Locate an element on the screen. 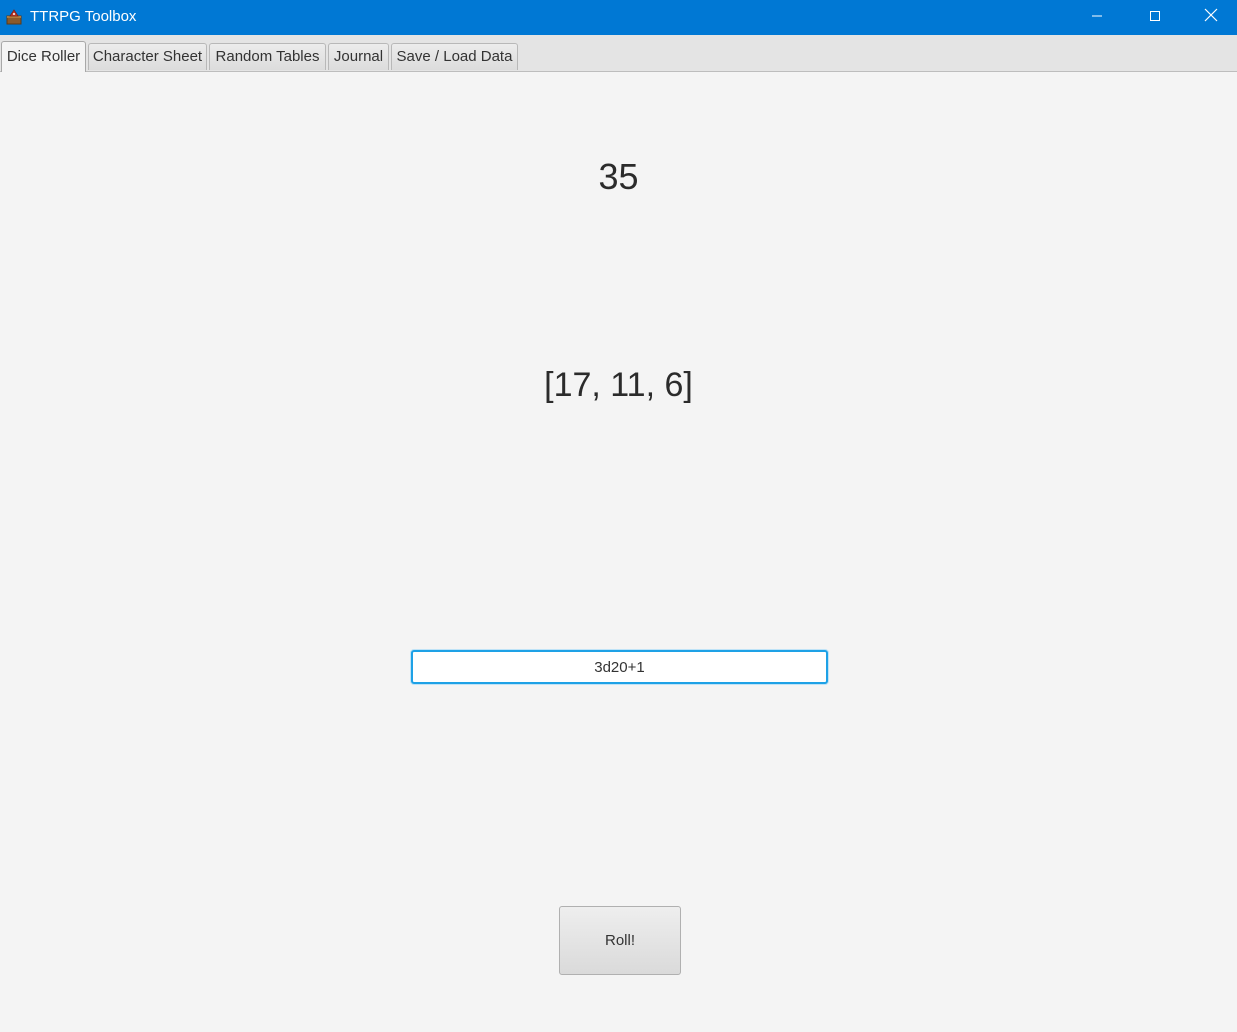  title-bar: TTRPG Toolbox is located at coordinates (618, 17).